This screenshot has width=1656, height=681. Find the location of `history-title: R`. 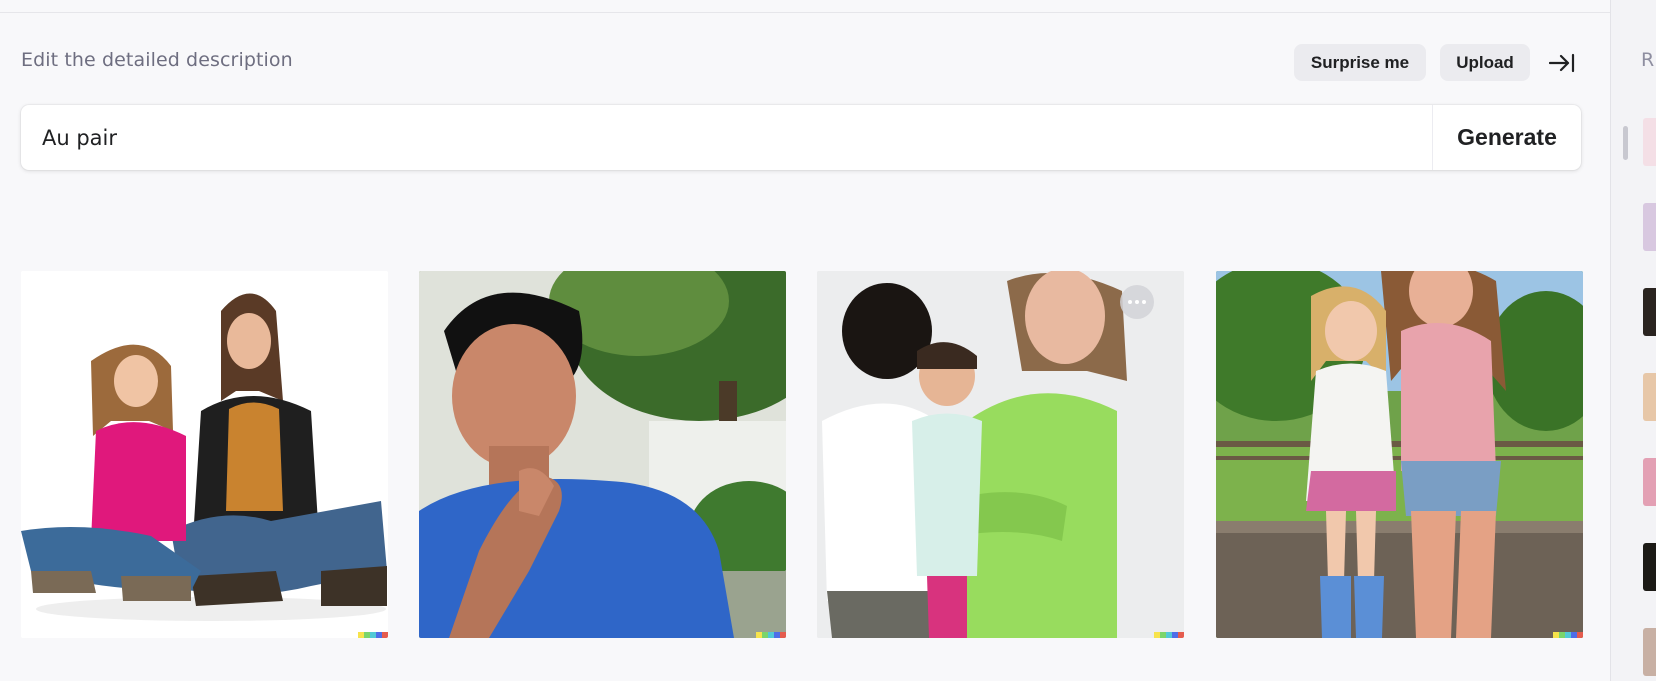

history-title: R is located at coordinates (1648, 60).